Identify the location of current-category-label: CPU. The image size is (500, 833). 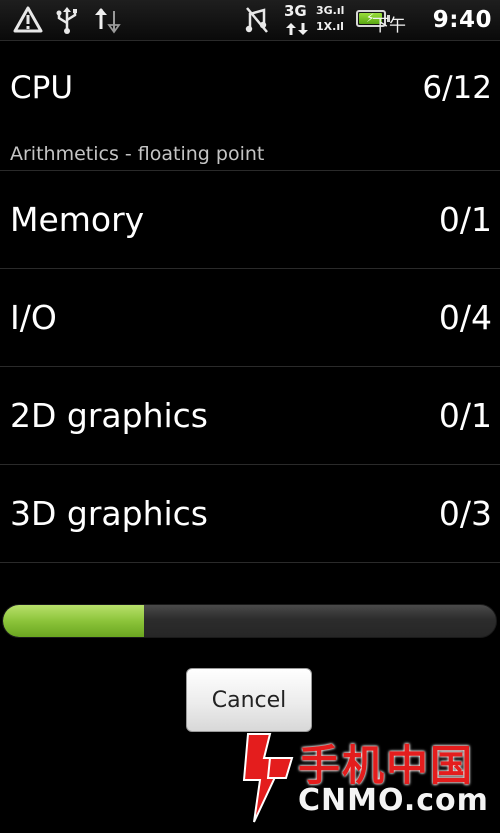
(42, 88).